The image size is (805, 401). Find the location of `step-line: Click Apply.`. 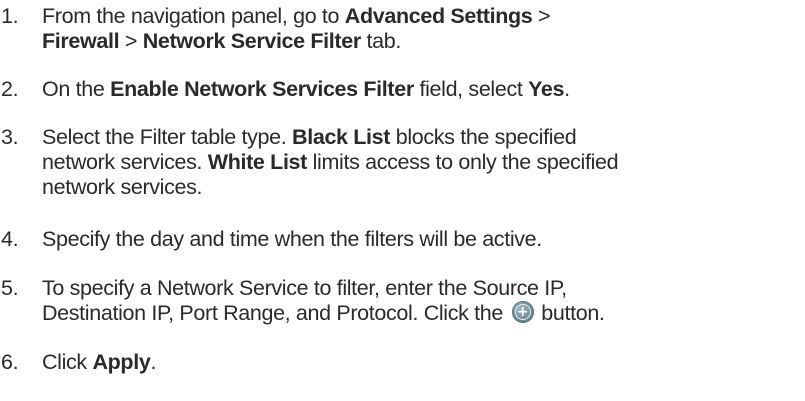

step-line: Click Apply. is located at coordinates (99, 362).